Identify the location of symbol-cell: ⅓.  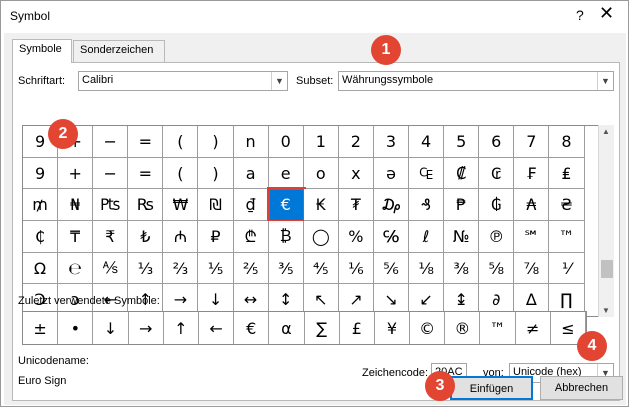
(146, 268).